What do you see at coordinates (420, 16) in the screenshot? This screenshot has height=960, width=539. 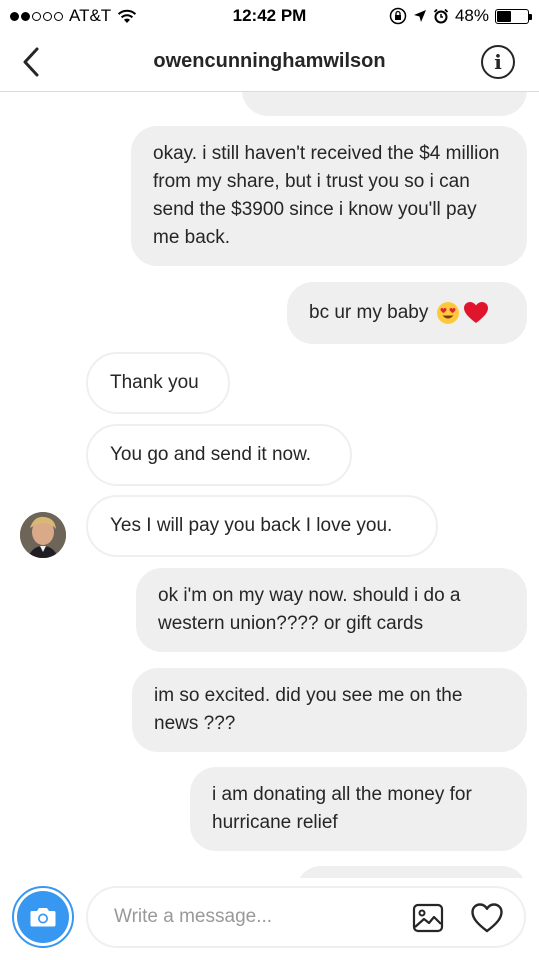 I see `location-arrow-icon` at bounding box center [420, 16].